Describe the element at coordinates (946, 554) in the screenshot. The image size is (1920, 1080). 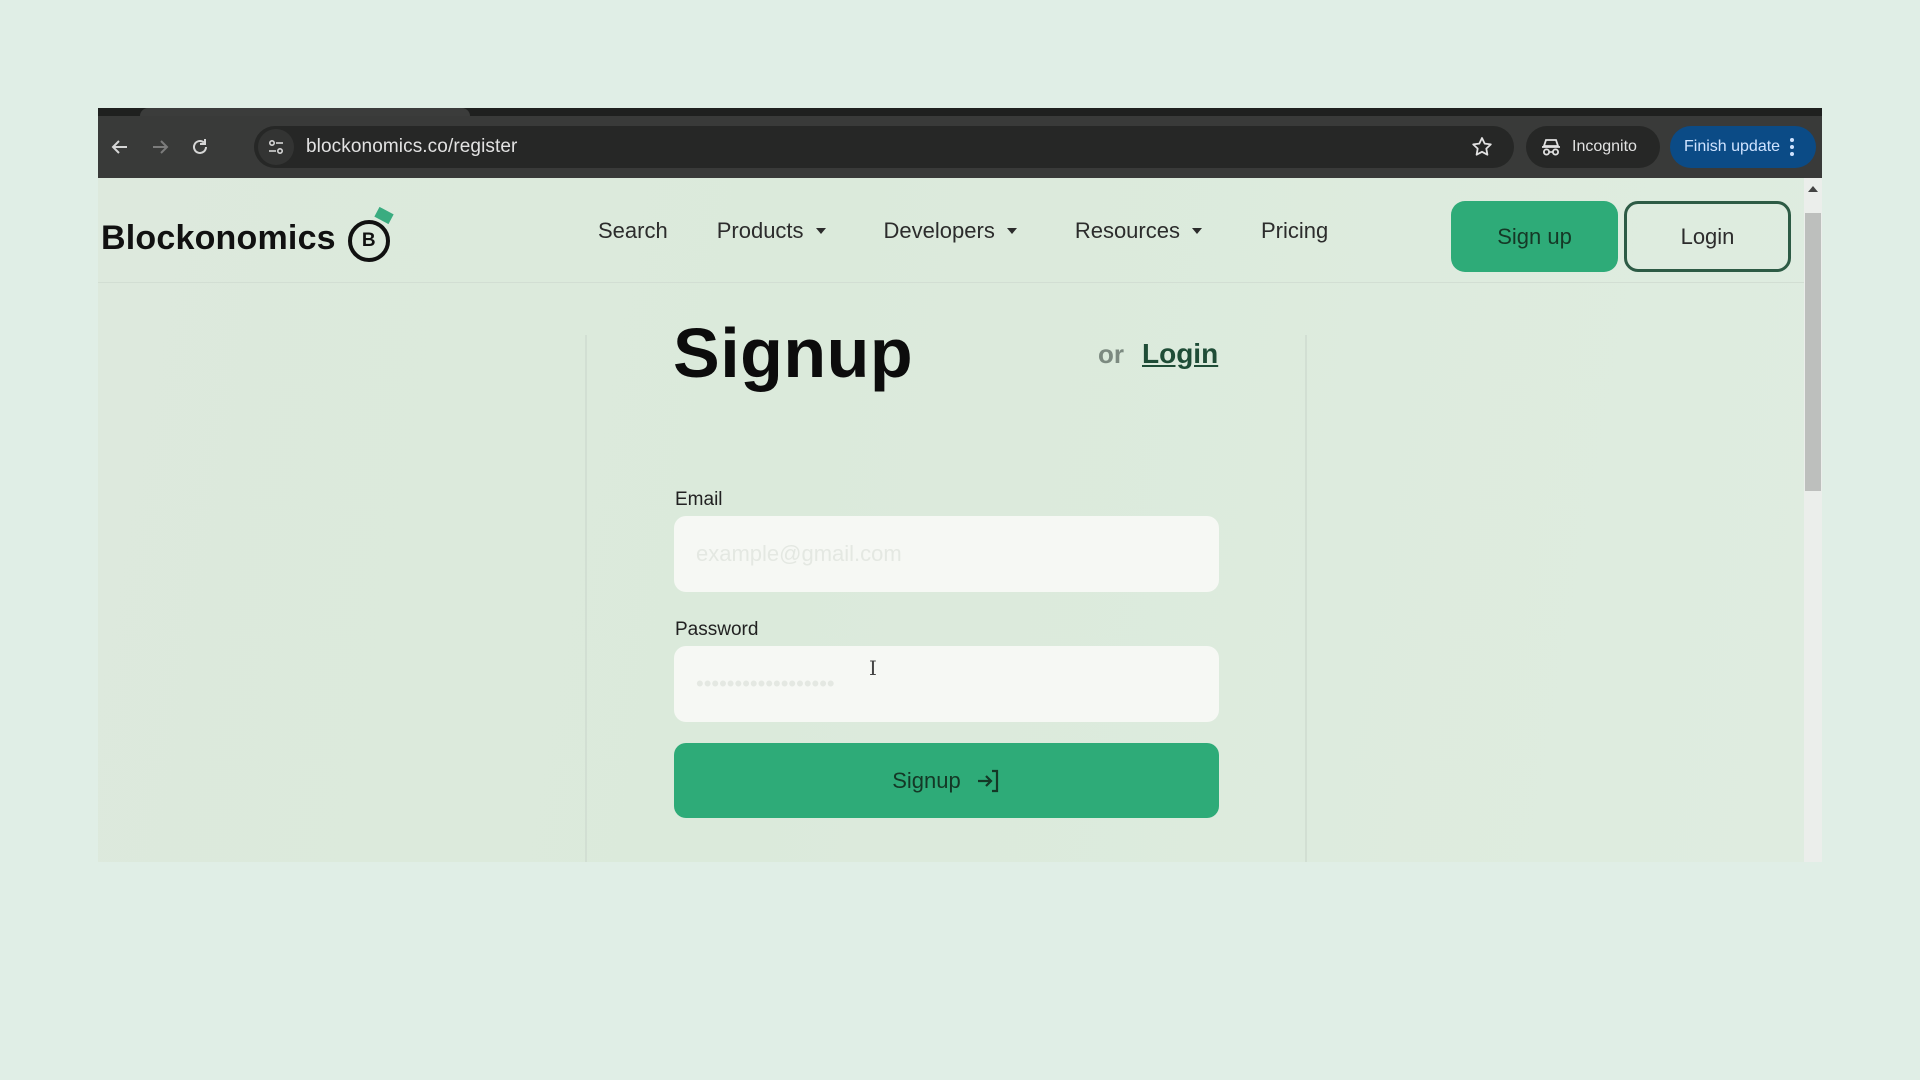
I see `email-field` at that location.